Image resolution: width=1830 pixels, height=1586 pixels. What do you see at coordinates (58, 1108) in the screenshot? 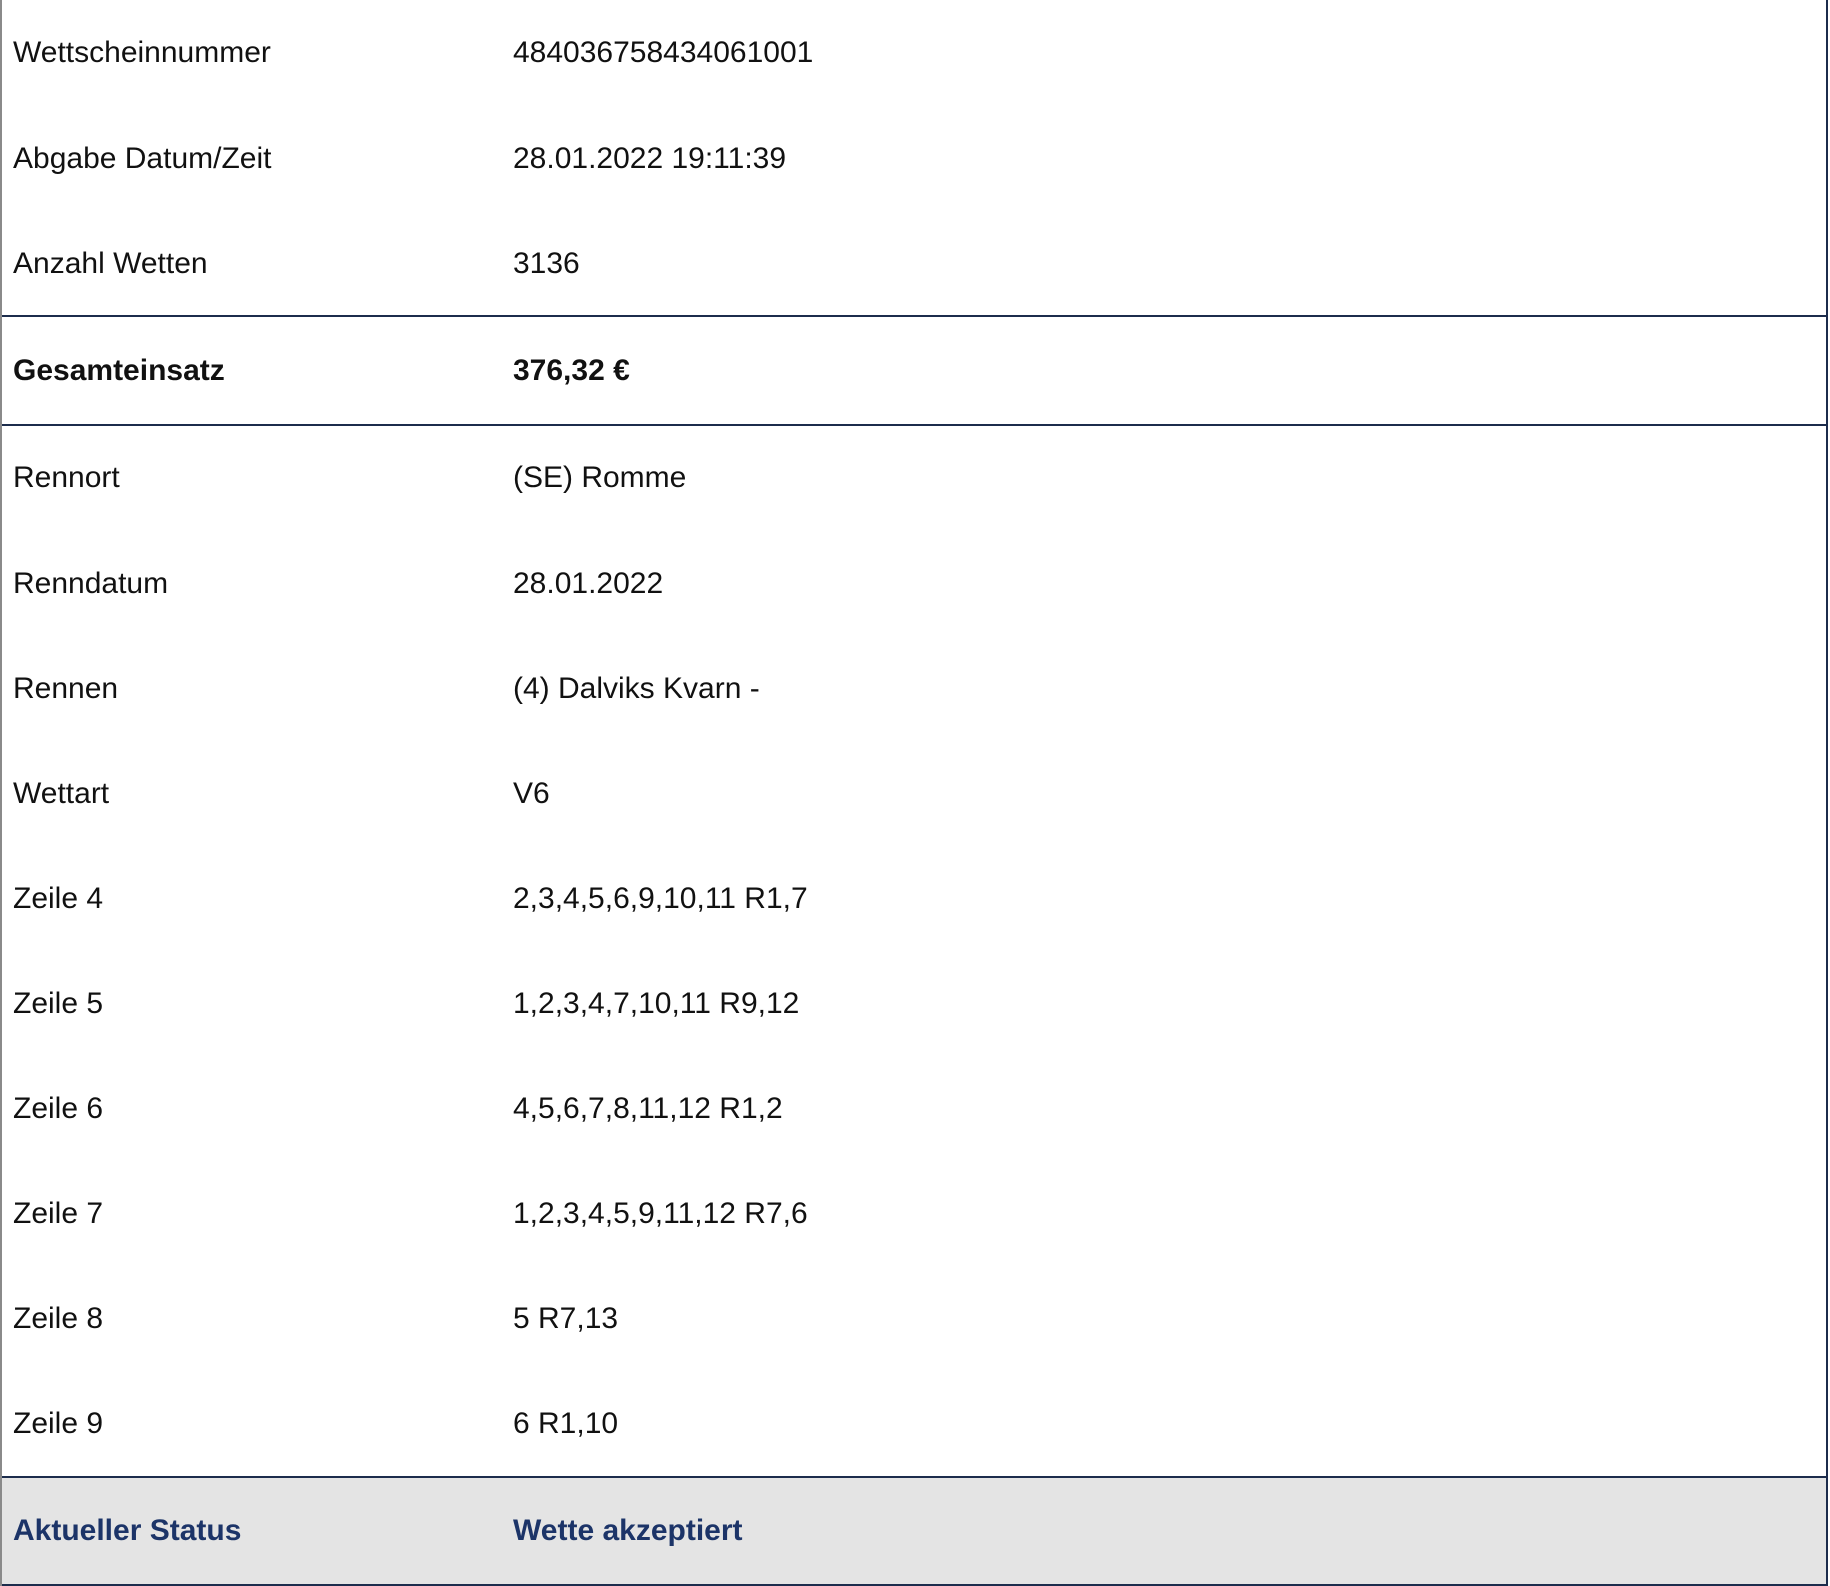
I see `line-6-label: Zeile 6` at bounding box center [58, 1108].